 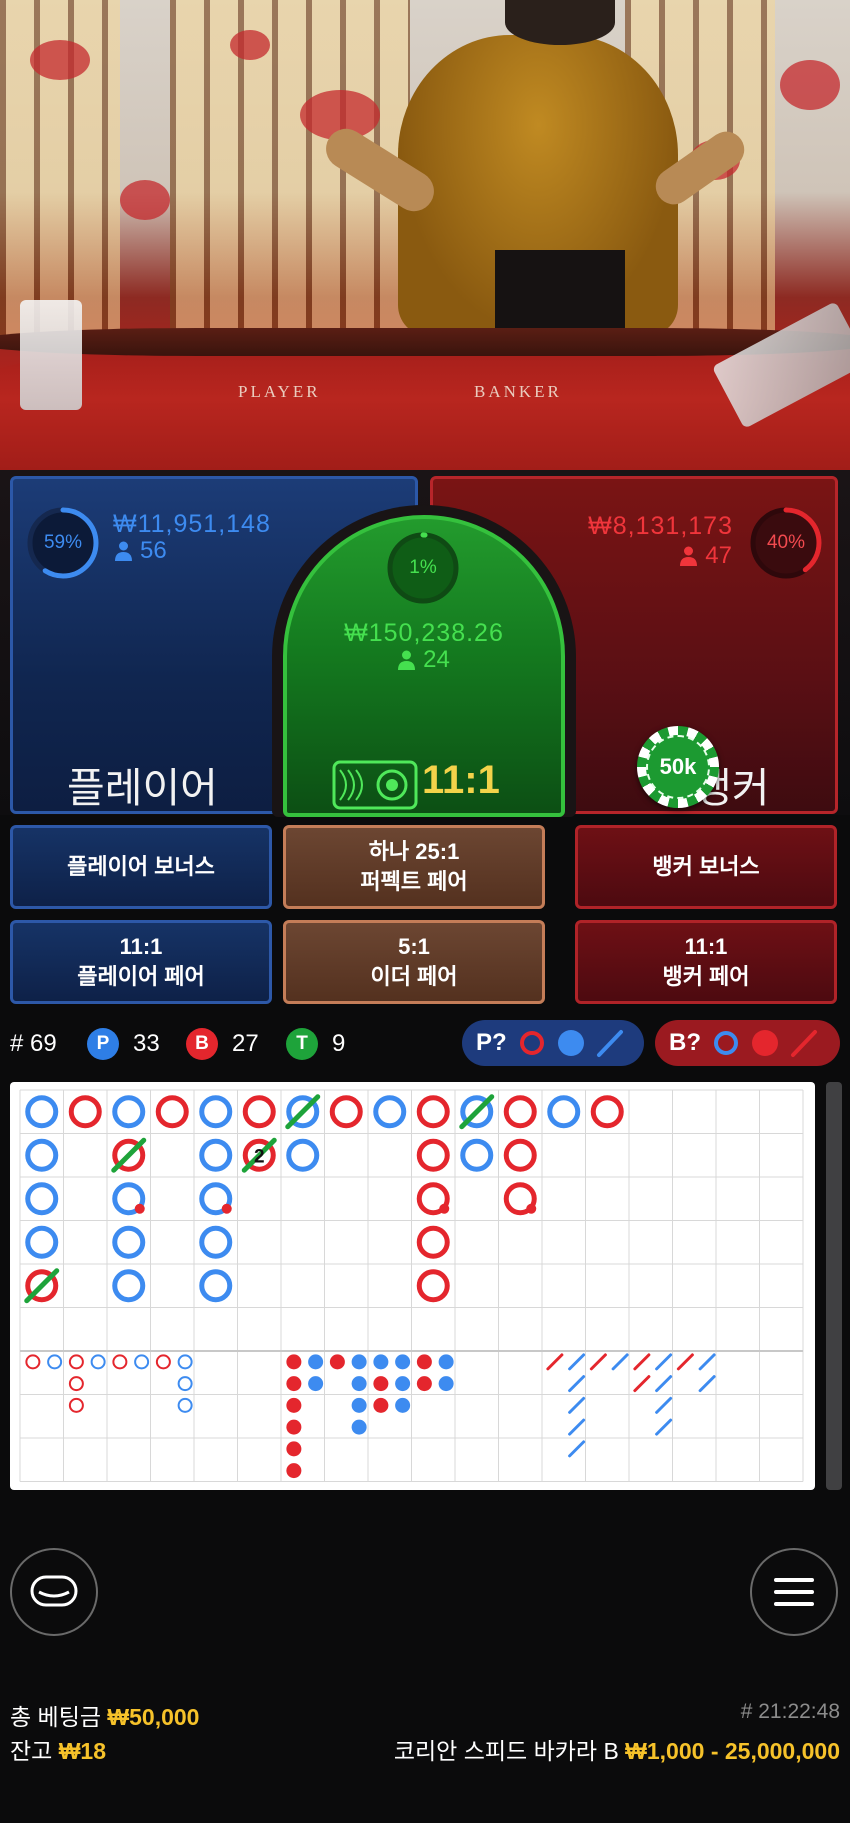 What do you see at coordinates (141, 867) in the screenshot?
I see `player-bonus-button: 플레이어 보너스` at bounding box center [141, 867].